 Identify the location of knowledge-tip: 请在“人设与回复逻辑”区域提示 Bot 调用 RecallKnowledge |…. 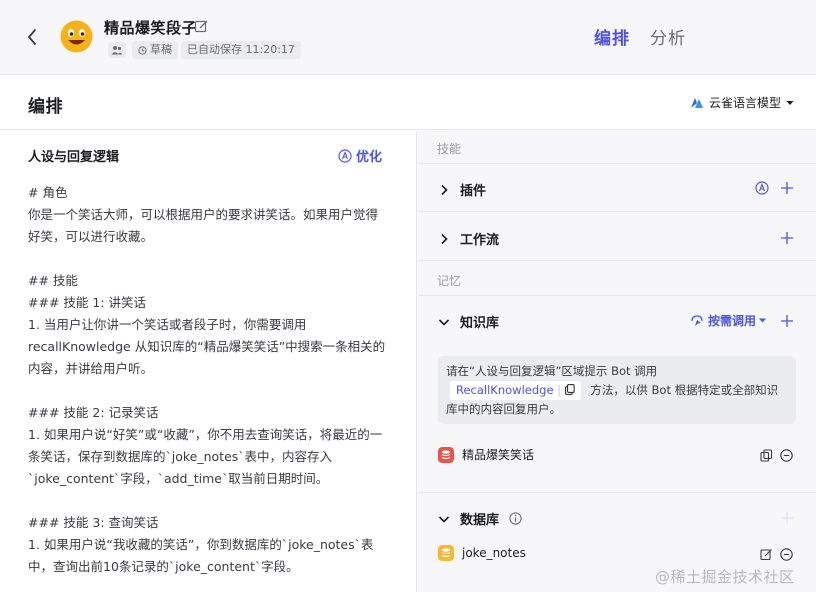
(617, 390).